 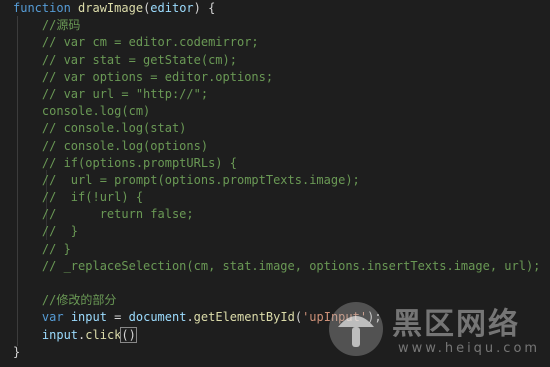 What do you see at coordinates (143, 76) in the screenshot?
I see `code-token: // var options = editor.options;` at bounding box center [143, 76].